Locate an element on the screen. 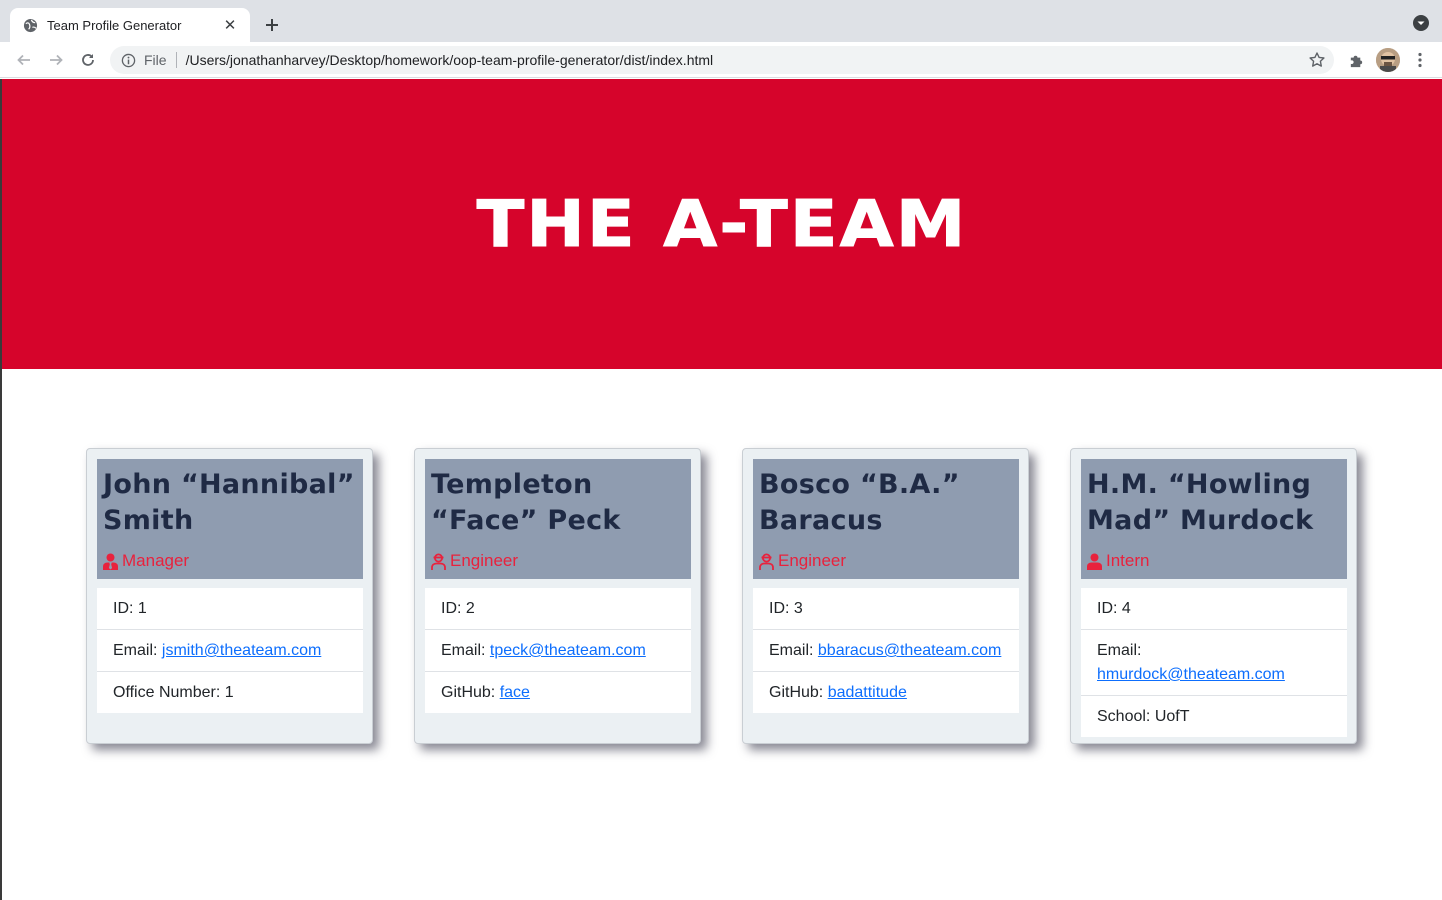  more-vertical-icon is located at coordinates (1420, 60).